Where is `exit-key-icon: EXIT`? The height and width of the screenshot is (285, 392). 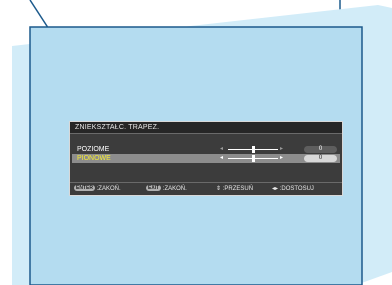 exit-key-icon: EXIT is located at coordinates (154, 188).